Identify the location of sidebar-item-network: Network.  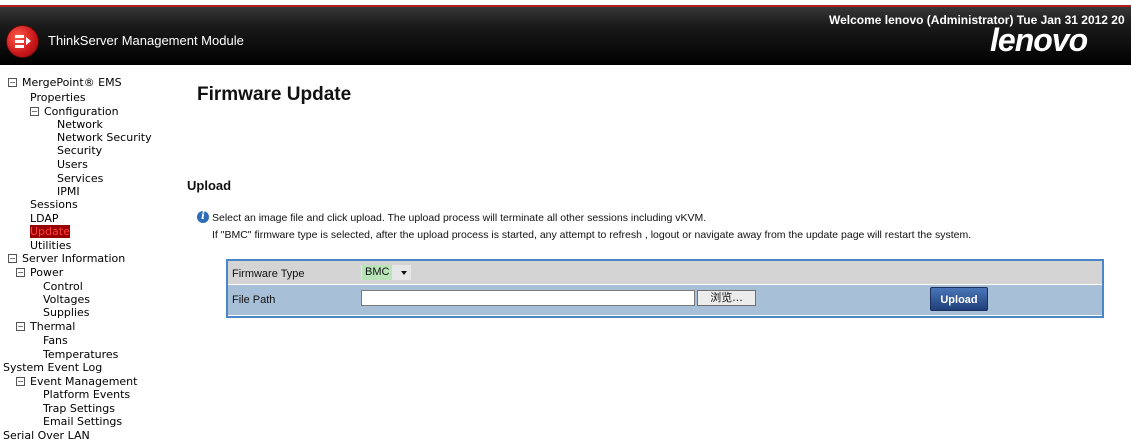
(80, 124).